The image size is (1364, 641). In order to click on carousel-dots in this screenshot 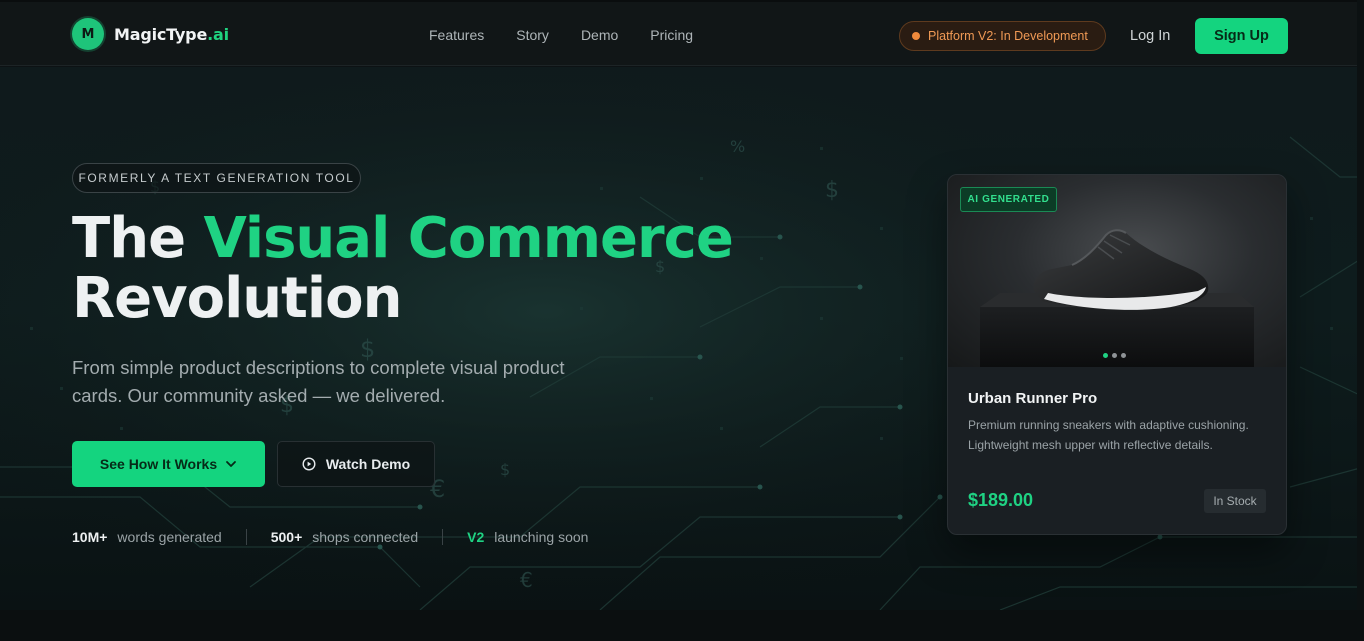, I will do `click(1116, 355)`.